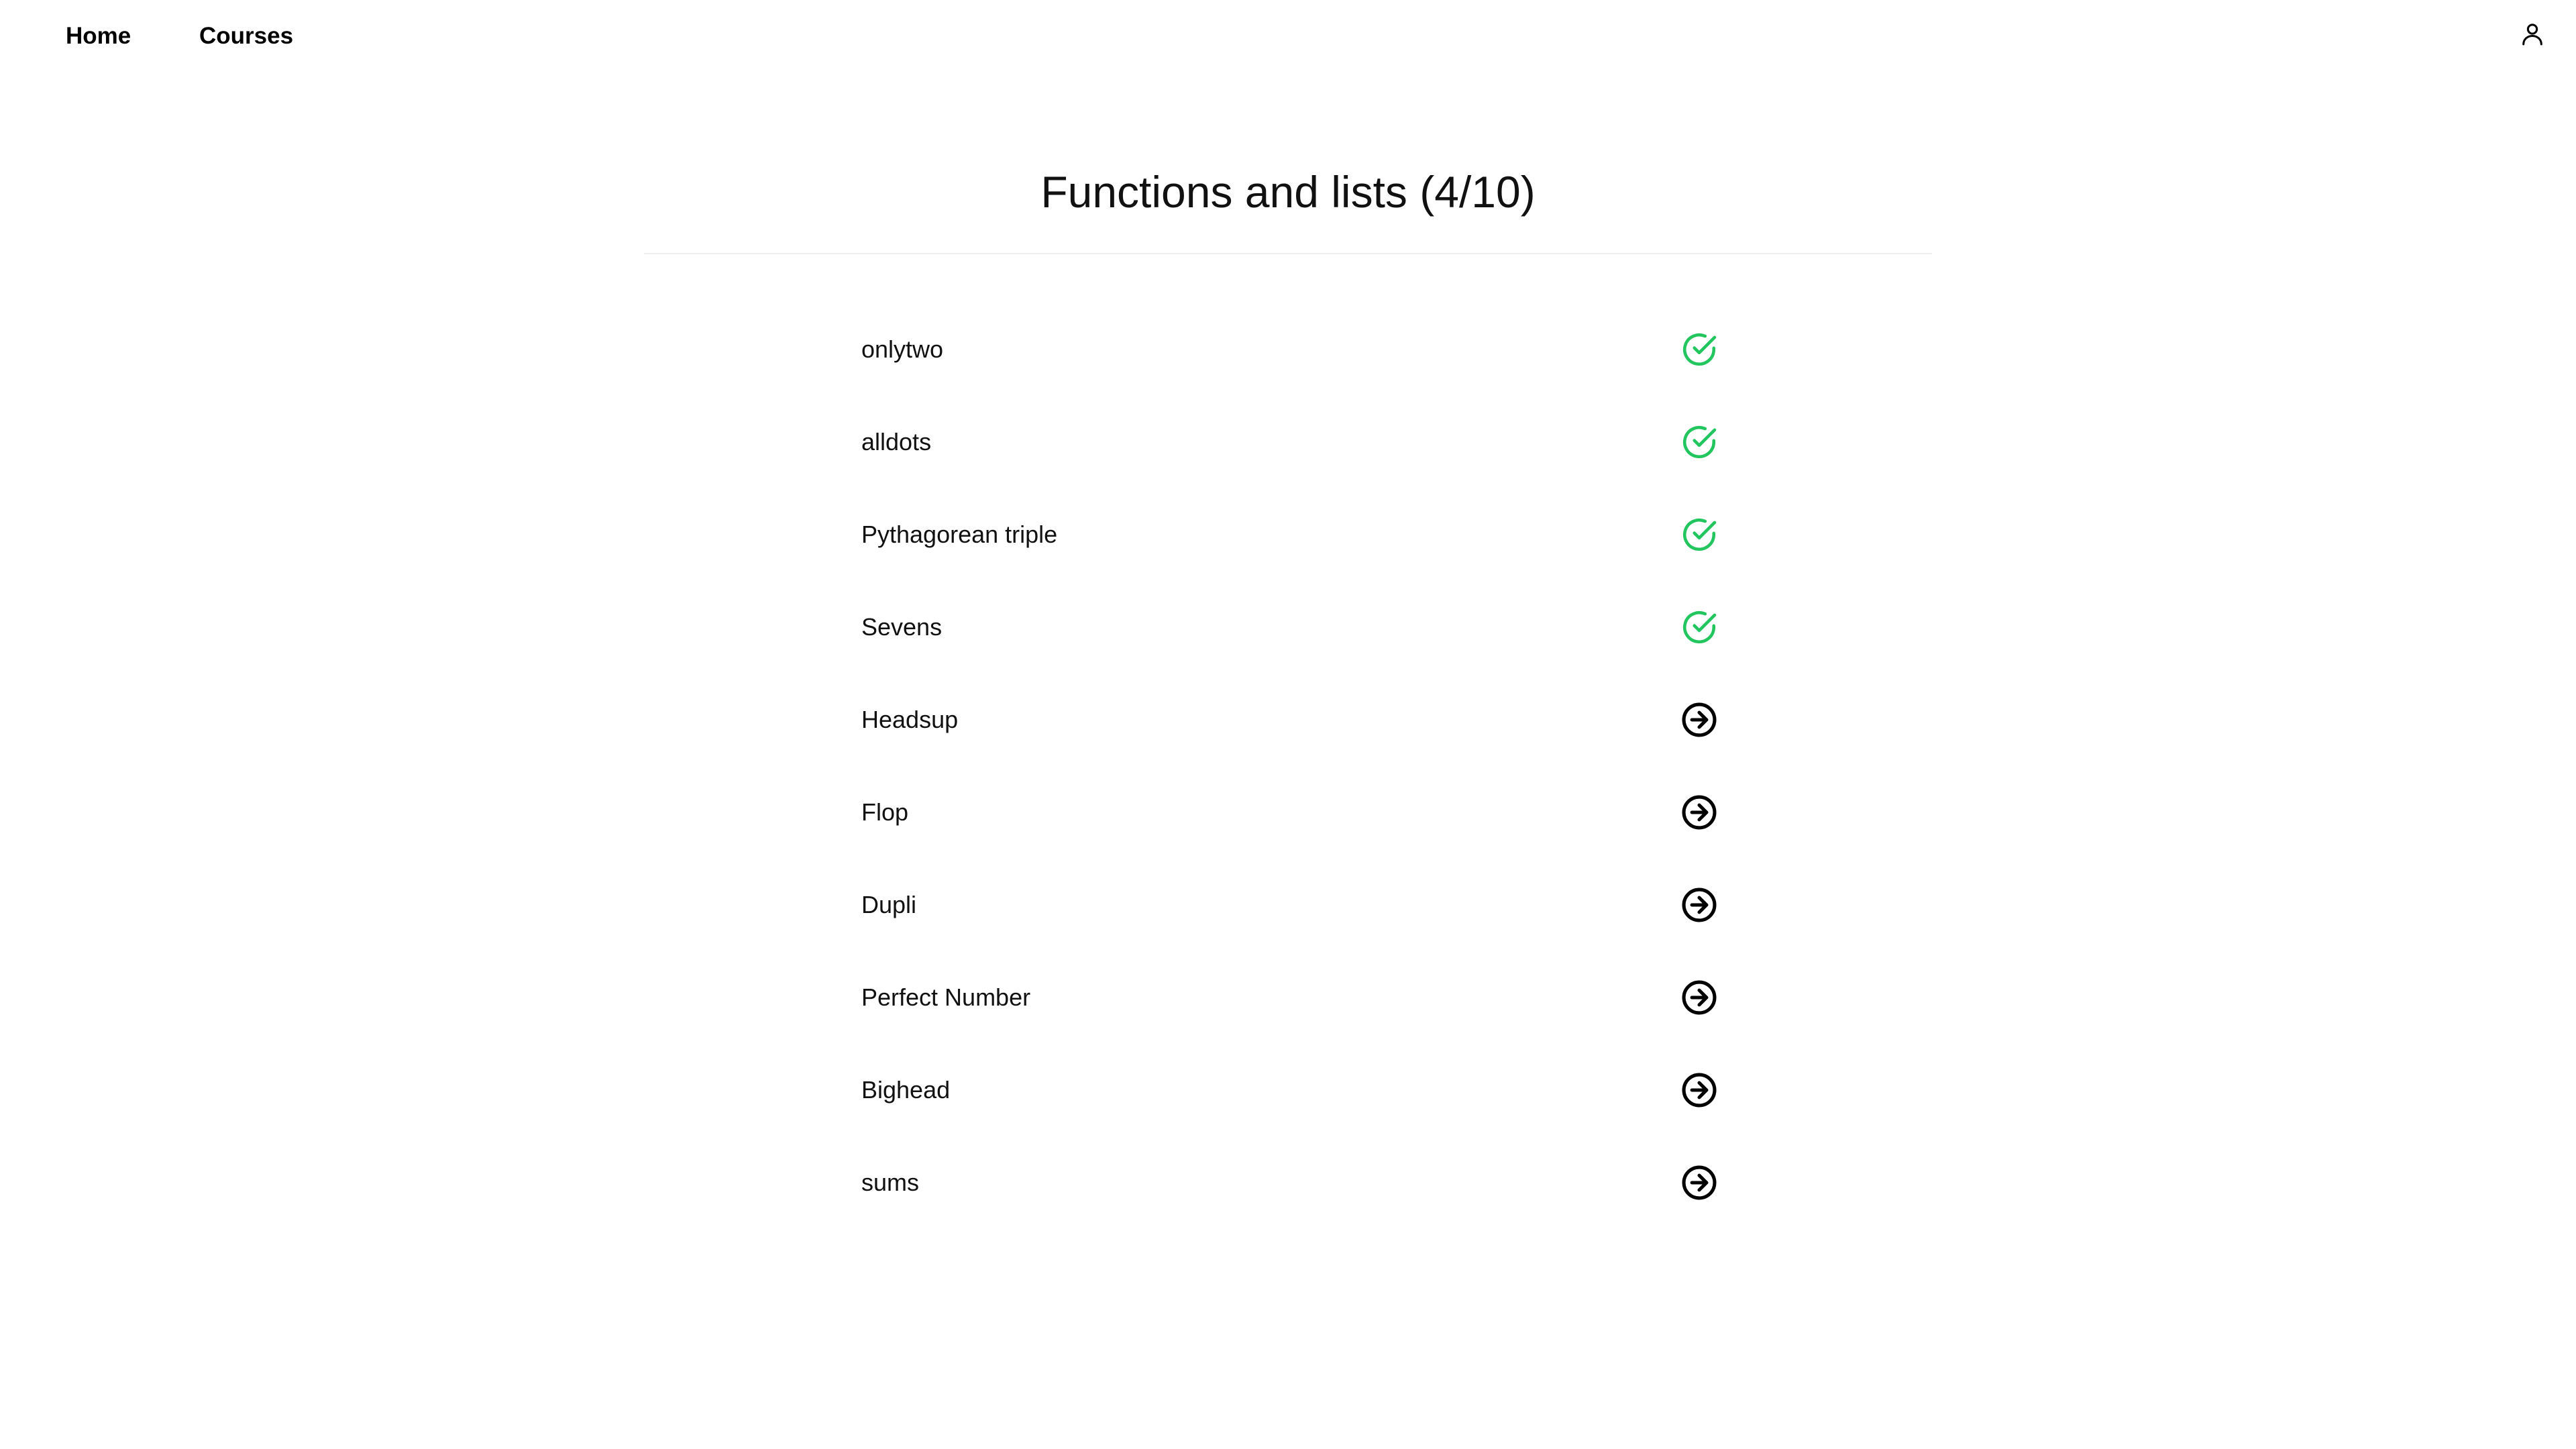 This screenshot has height=1449, width=2576. I want to click on exercise-name: sums, so click(890, 1182).